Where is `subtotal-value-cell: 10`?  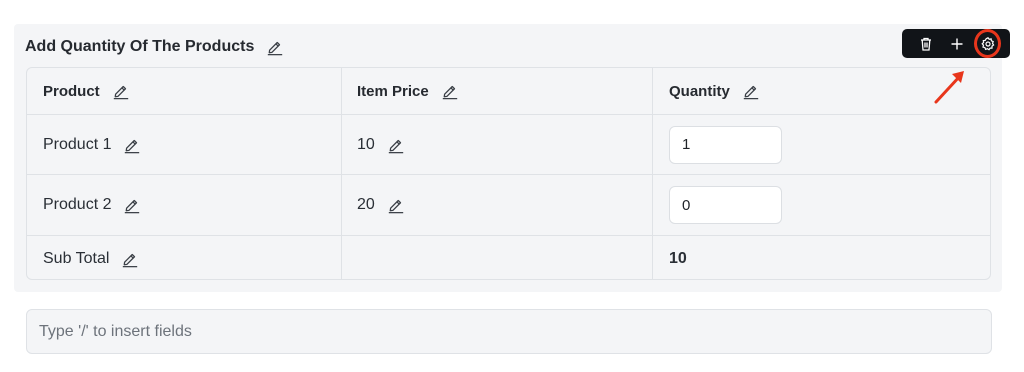 subtotal-value-cell: 10 is located at coordinates (678, 257).